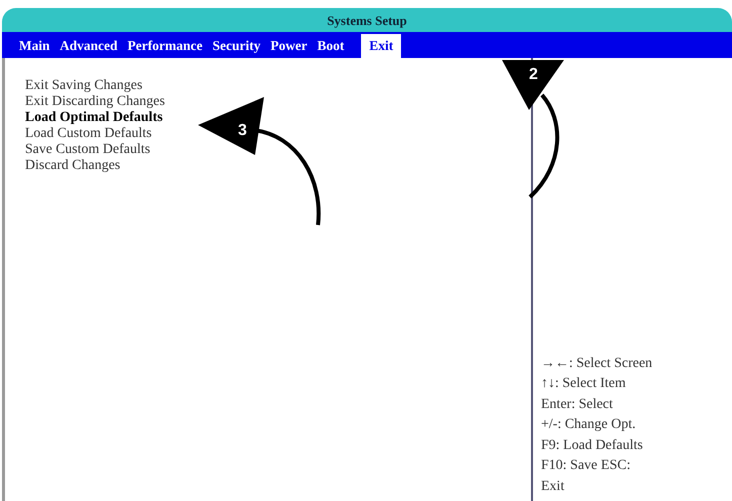 This screenshot has width=732, height=501. I want to click on menu-tab: Advanced, so click(88, 46).